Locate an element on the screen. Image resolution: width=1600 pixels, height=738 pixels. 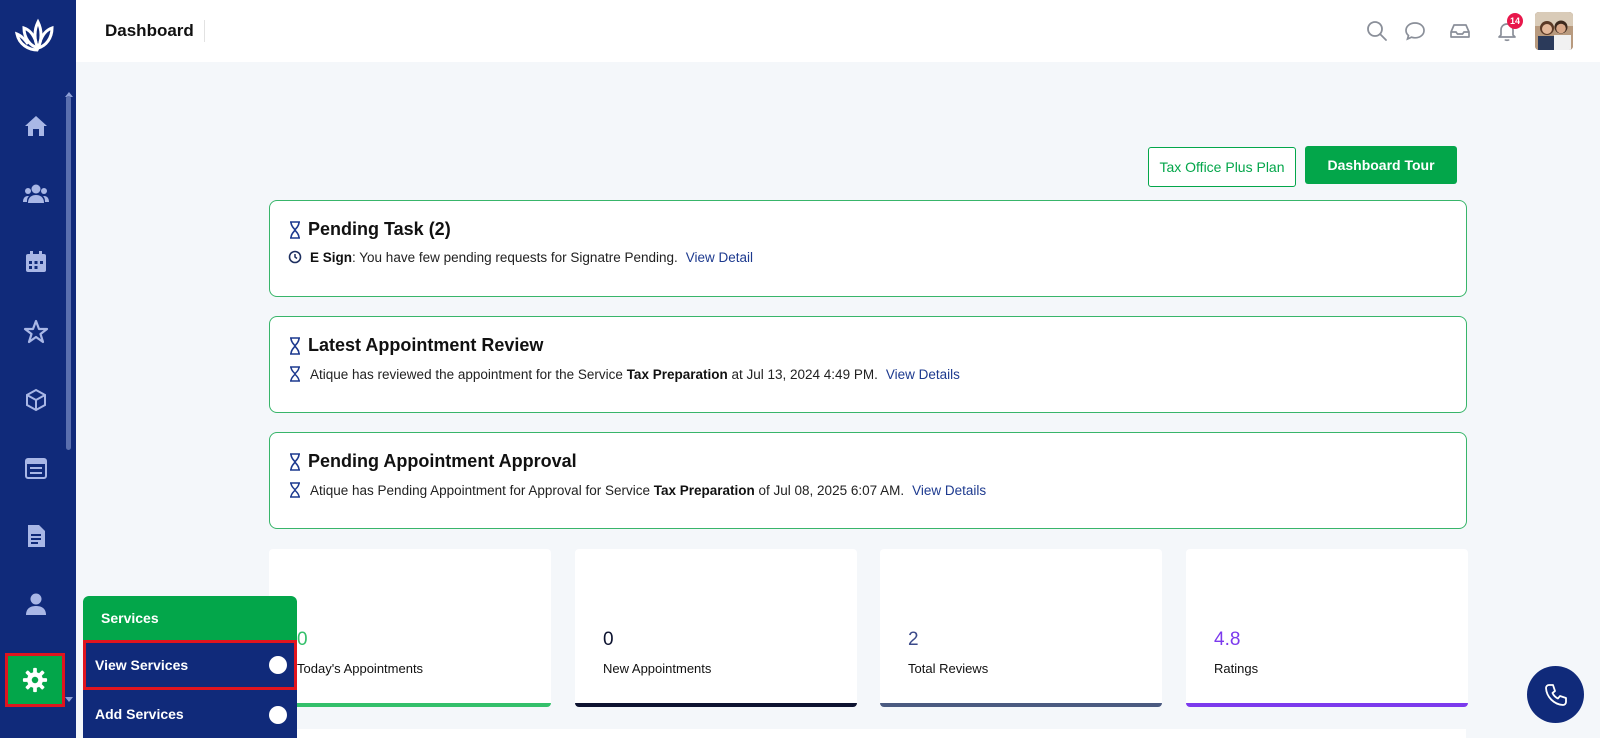
gear-icon is located at coordinates (35, 680).